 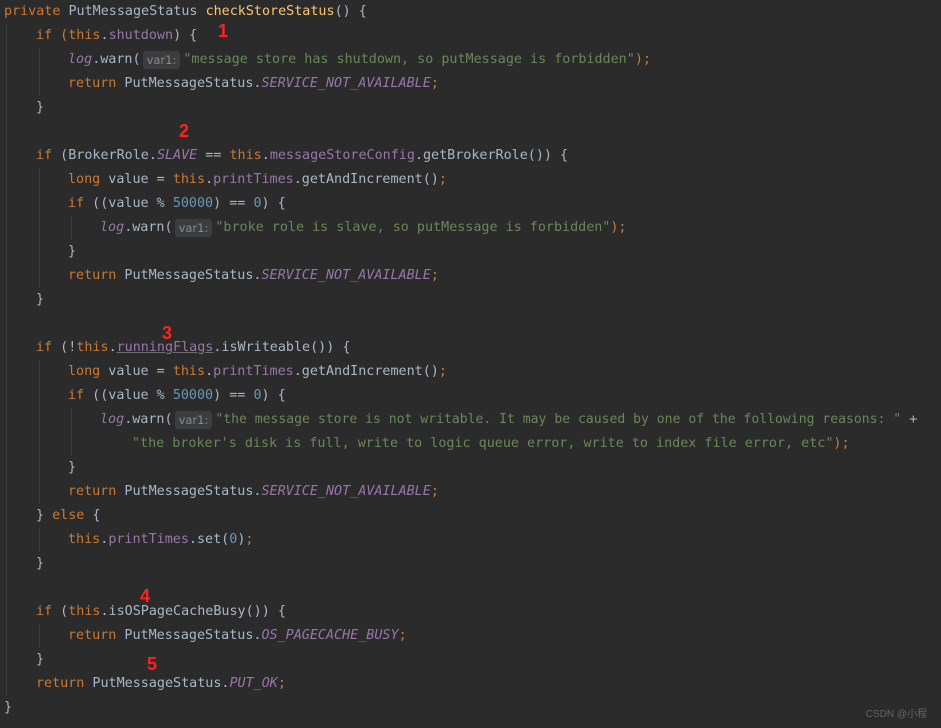 I want to click on code-line-20: }, so click(x=72, y=468).